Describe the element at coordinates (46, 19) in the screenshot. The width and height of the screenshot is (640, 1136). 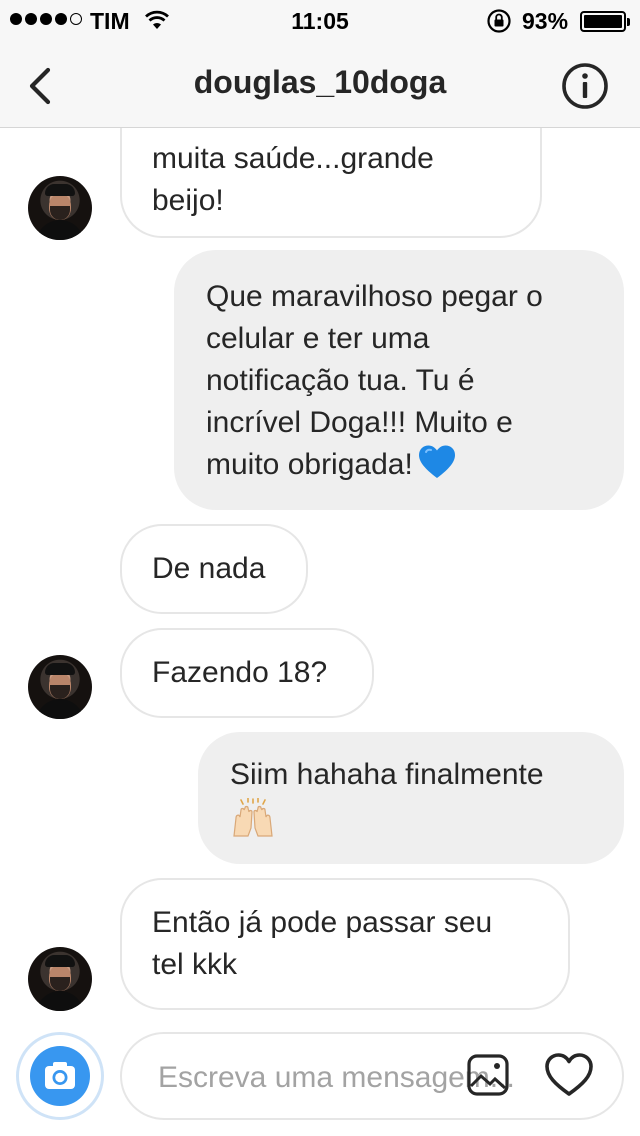
I see `signal-strength-icon` at that location.